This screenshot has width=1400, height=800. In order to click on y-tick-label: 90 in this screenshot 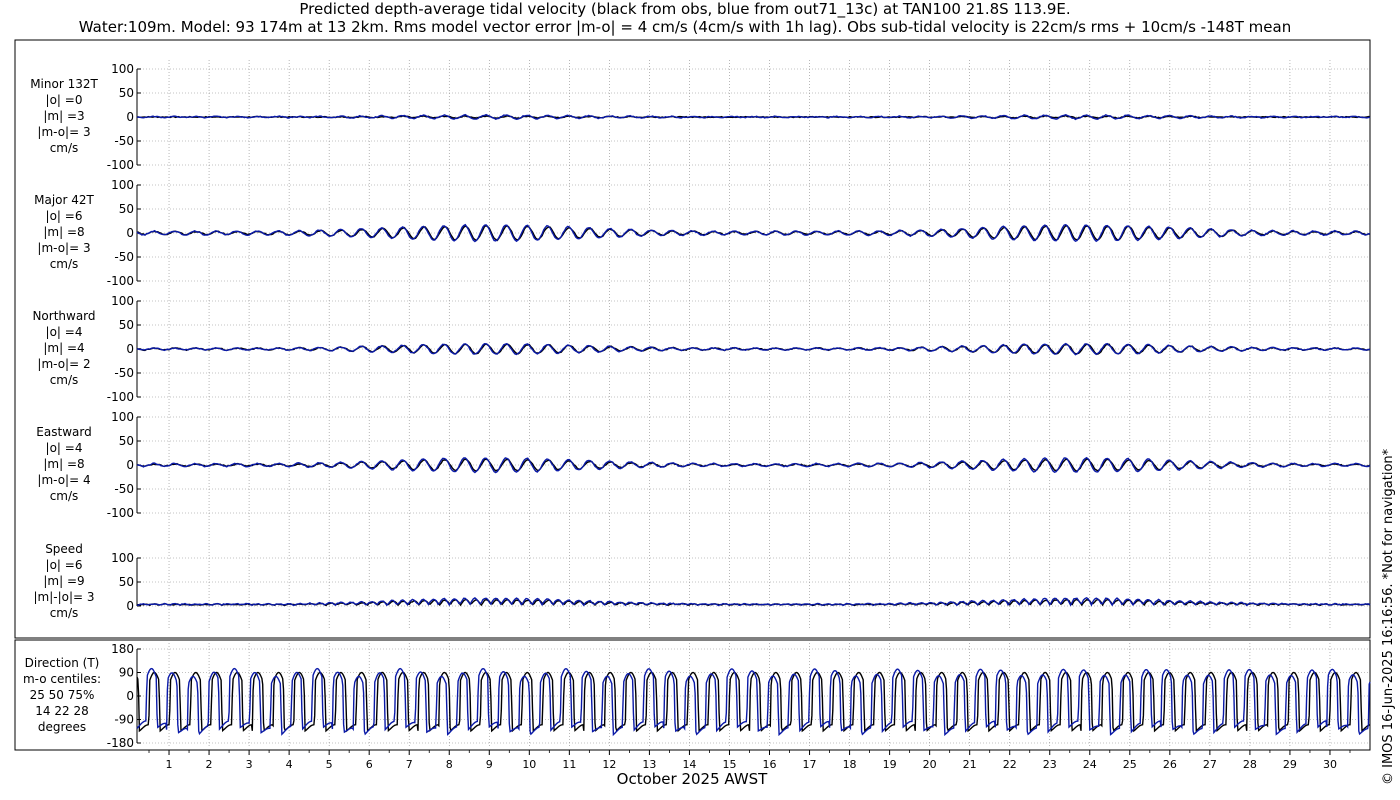, I will do `click(126, 673)`.